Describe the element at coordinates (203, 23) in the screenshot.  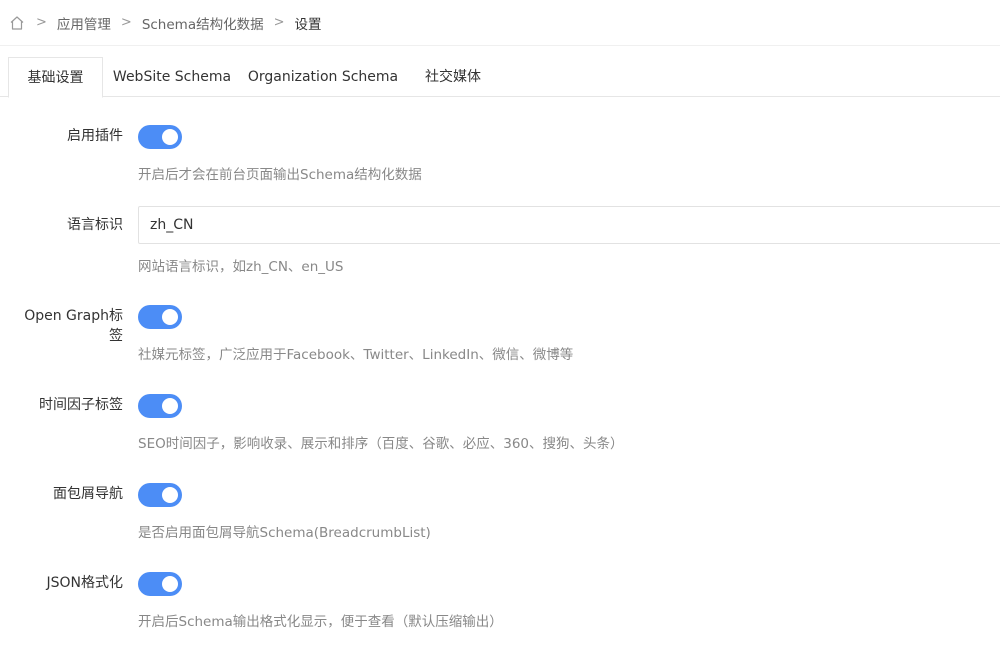
I see `breadcrumb-item-schema: Schema结构化数据` at that location.